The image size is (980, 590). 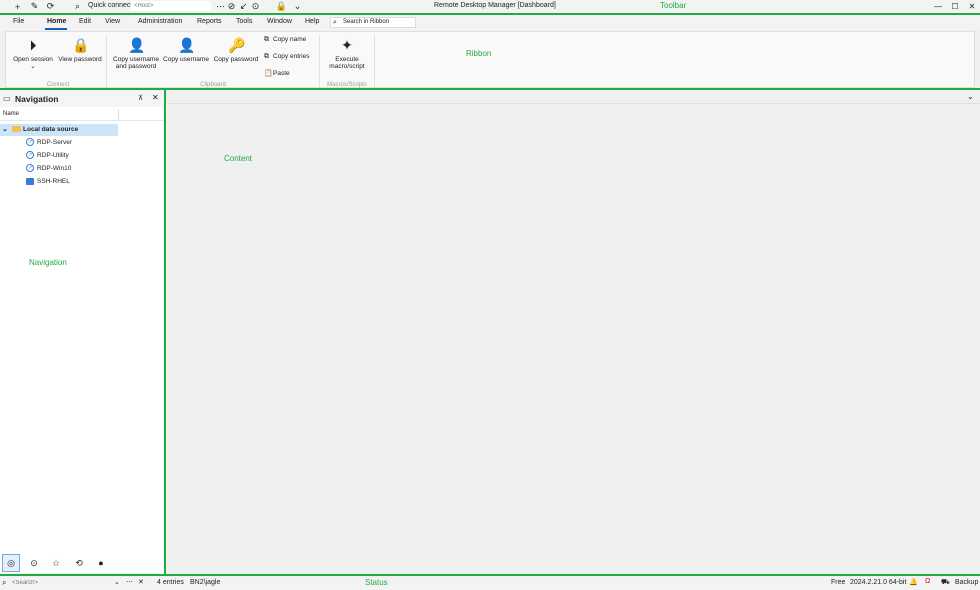 What do you see at coordinates (54, 168) in the screenshot?
I see `entry-label: RDP-Win10` at bounding box center [54, 168].